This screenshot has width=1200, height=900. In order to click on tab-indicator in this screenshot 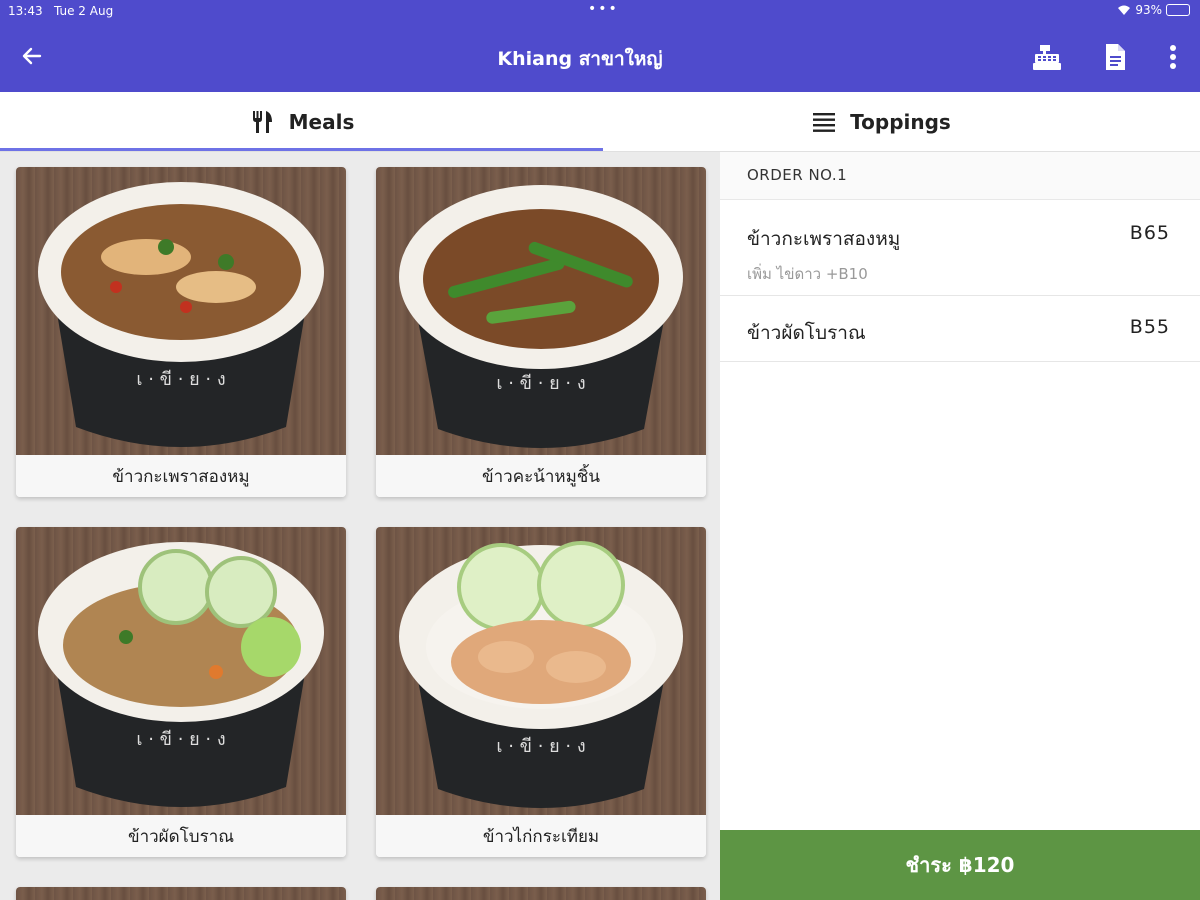, I will do `click(301, 149)`.